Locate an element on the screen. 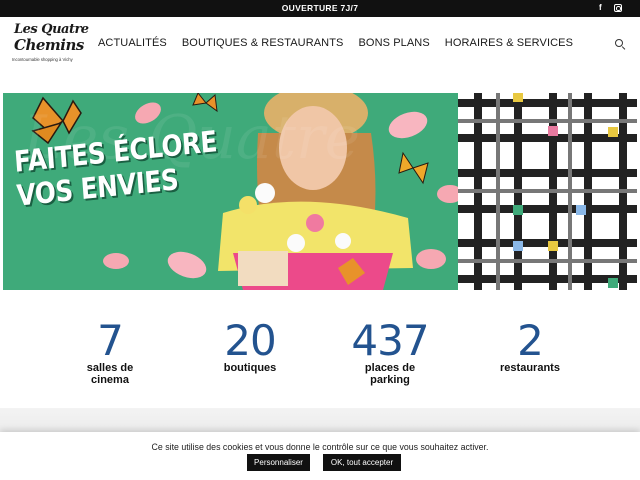 This screenshot has height=480, width=640. stat-restaurants: 2 restaurants is located at coordinates (530, 345).